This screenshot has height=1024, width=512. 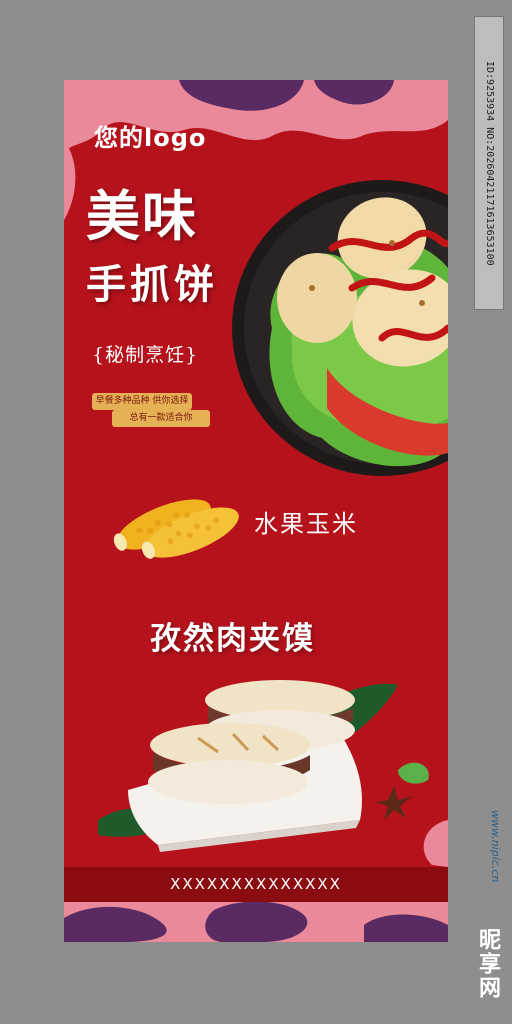 I want to click on roujiamo-image, so click(x=263, y=766).